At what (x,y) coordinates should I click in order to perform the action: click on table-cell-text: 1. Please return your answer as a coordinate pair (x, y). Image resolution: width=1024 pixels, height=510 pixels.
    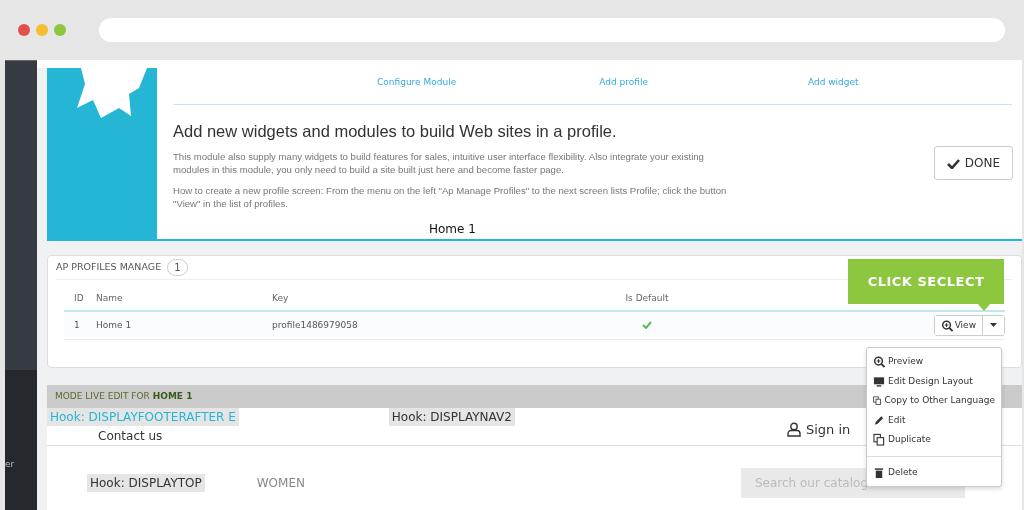
    Looking at the image, I should click on (77, 325).